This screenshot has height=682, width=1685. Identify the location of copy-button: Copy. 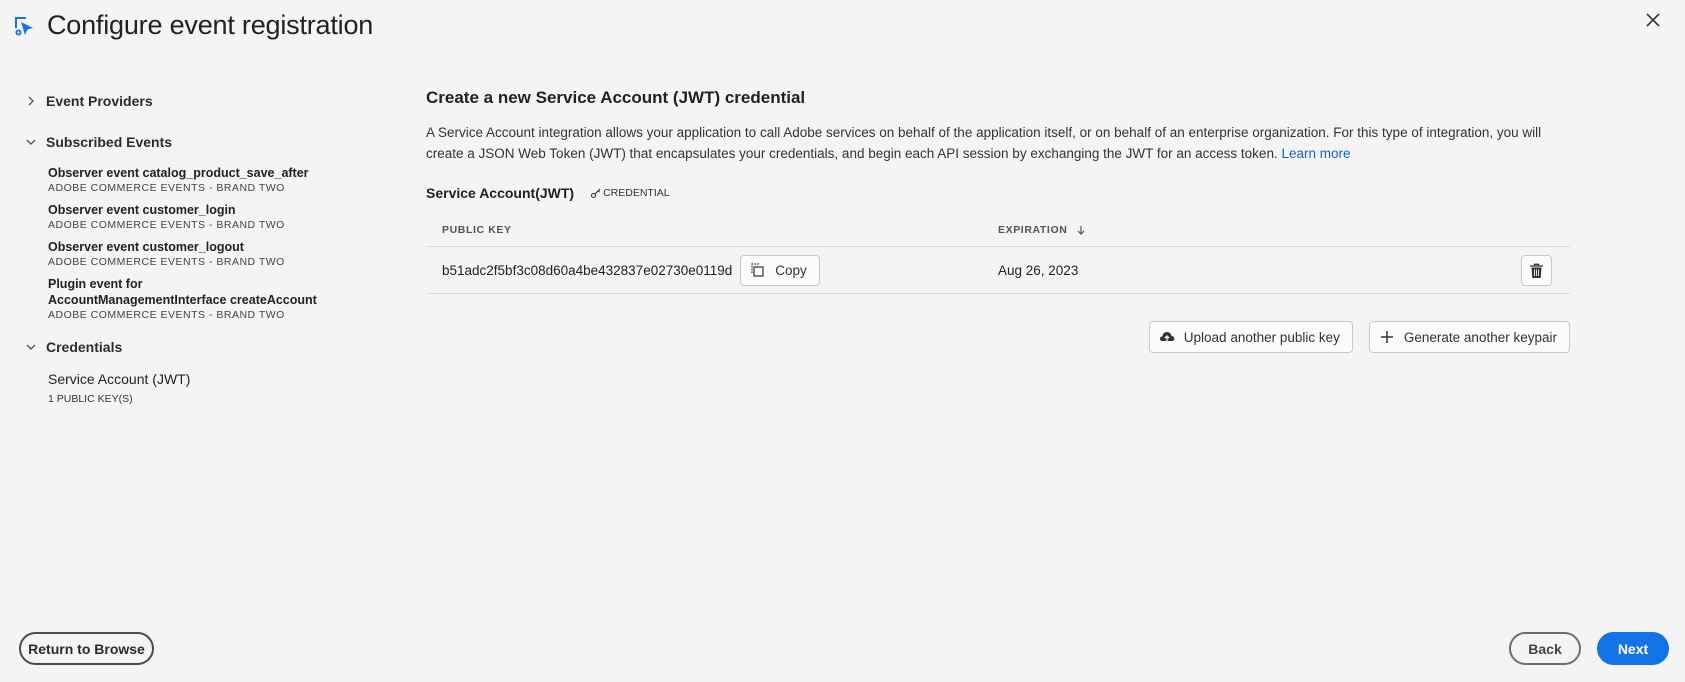
(780, 270).